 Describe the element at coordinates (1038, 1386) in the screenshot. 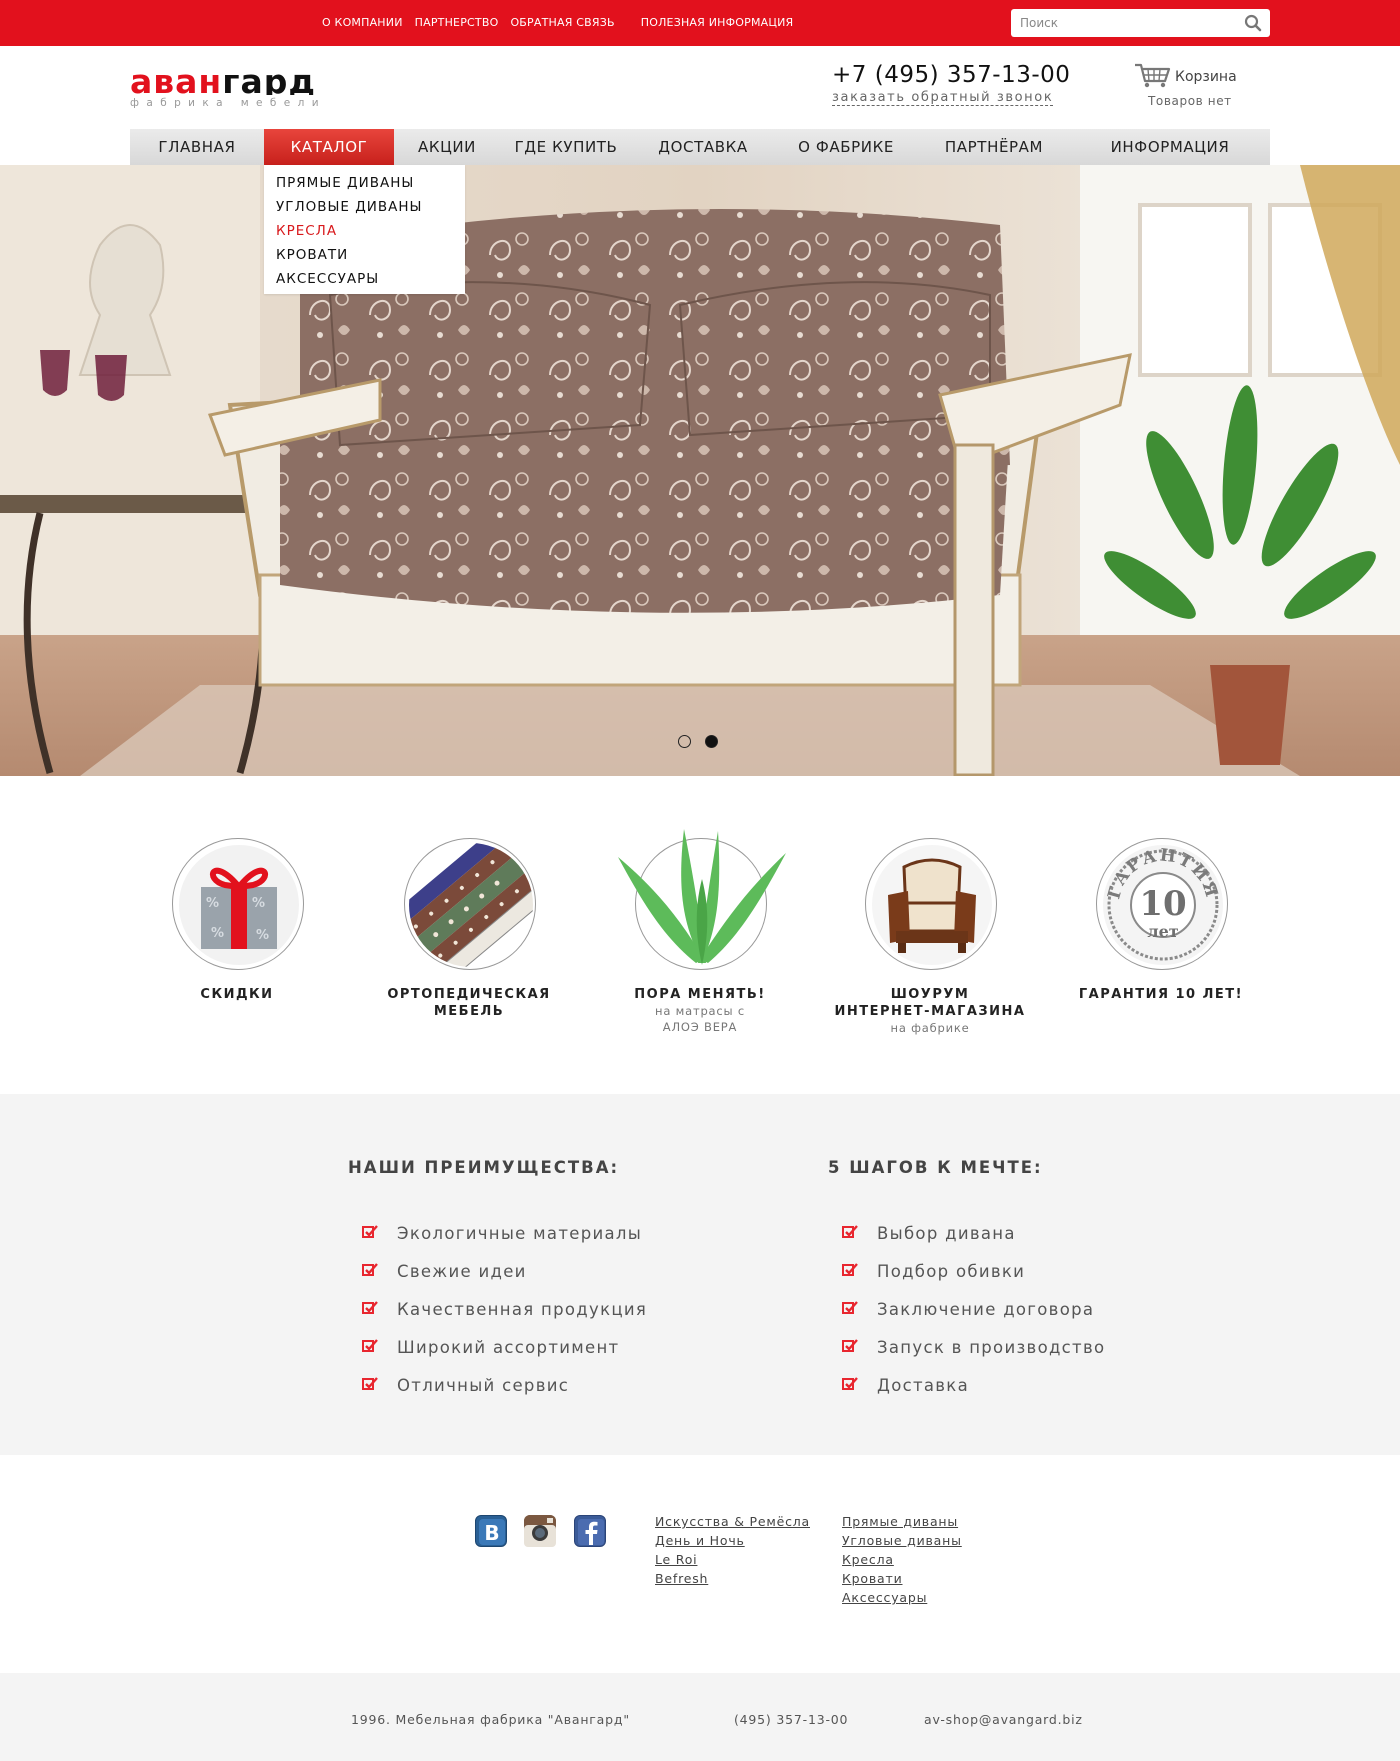

I see `step-item: Доставка` at that location.